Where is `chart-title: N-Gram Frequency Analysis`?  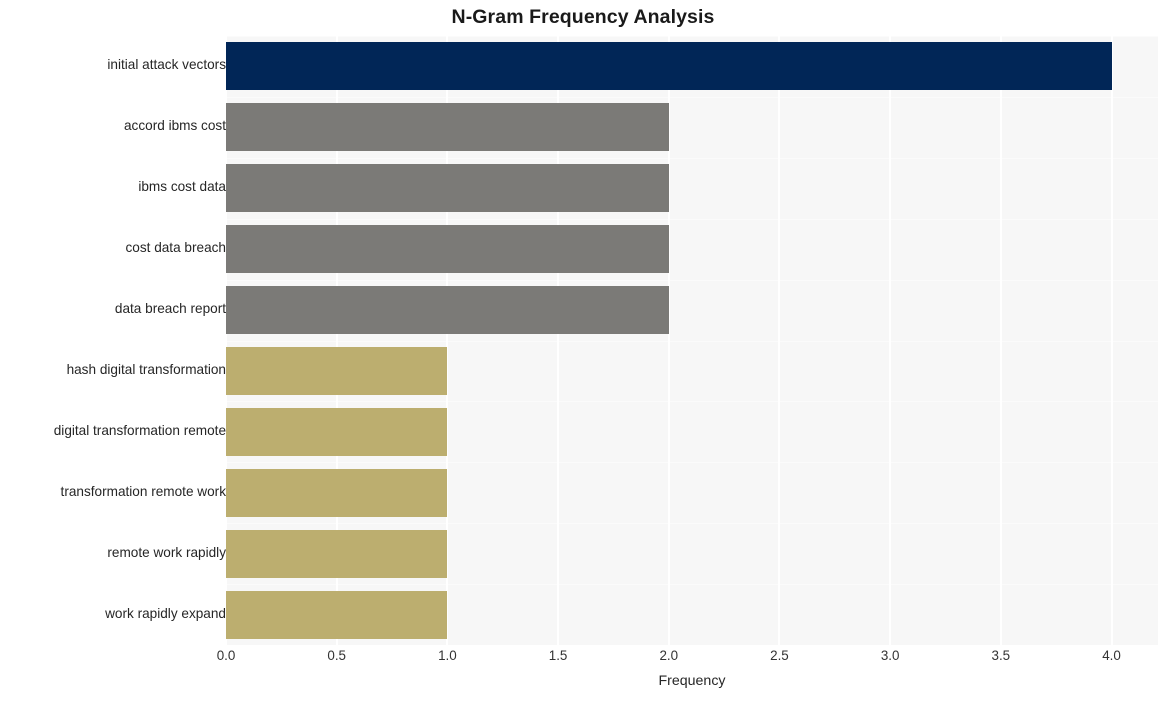 chart-title: N-Gram Frequency Analysis is located at coordinates (583, 17).